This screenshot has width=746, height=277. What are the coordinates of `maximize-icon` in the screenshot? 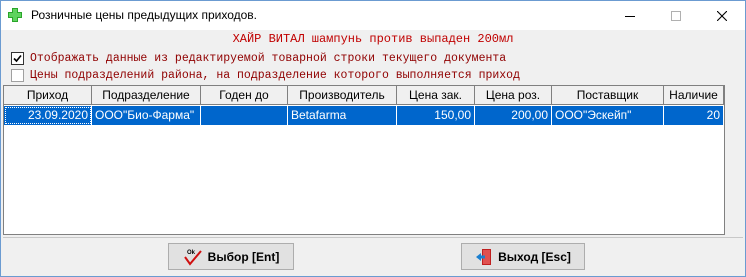 It's located at (676, 15).